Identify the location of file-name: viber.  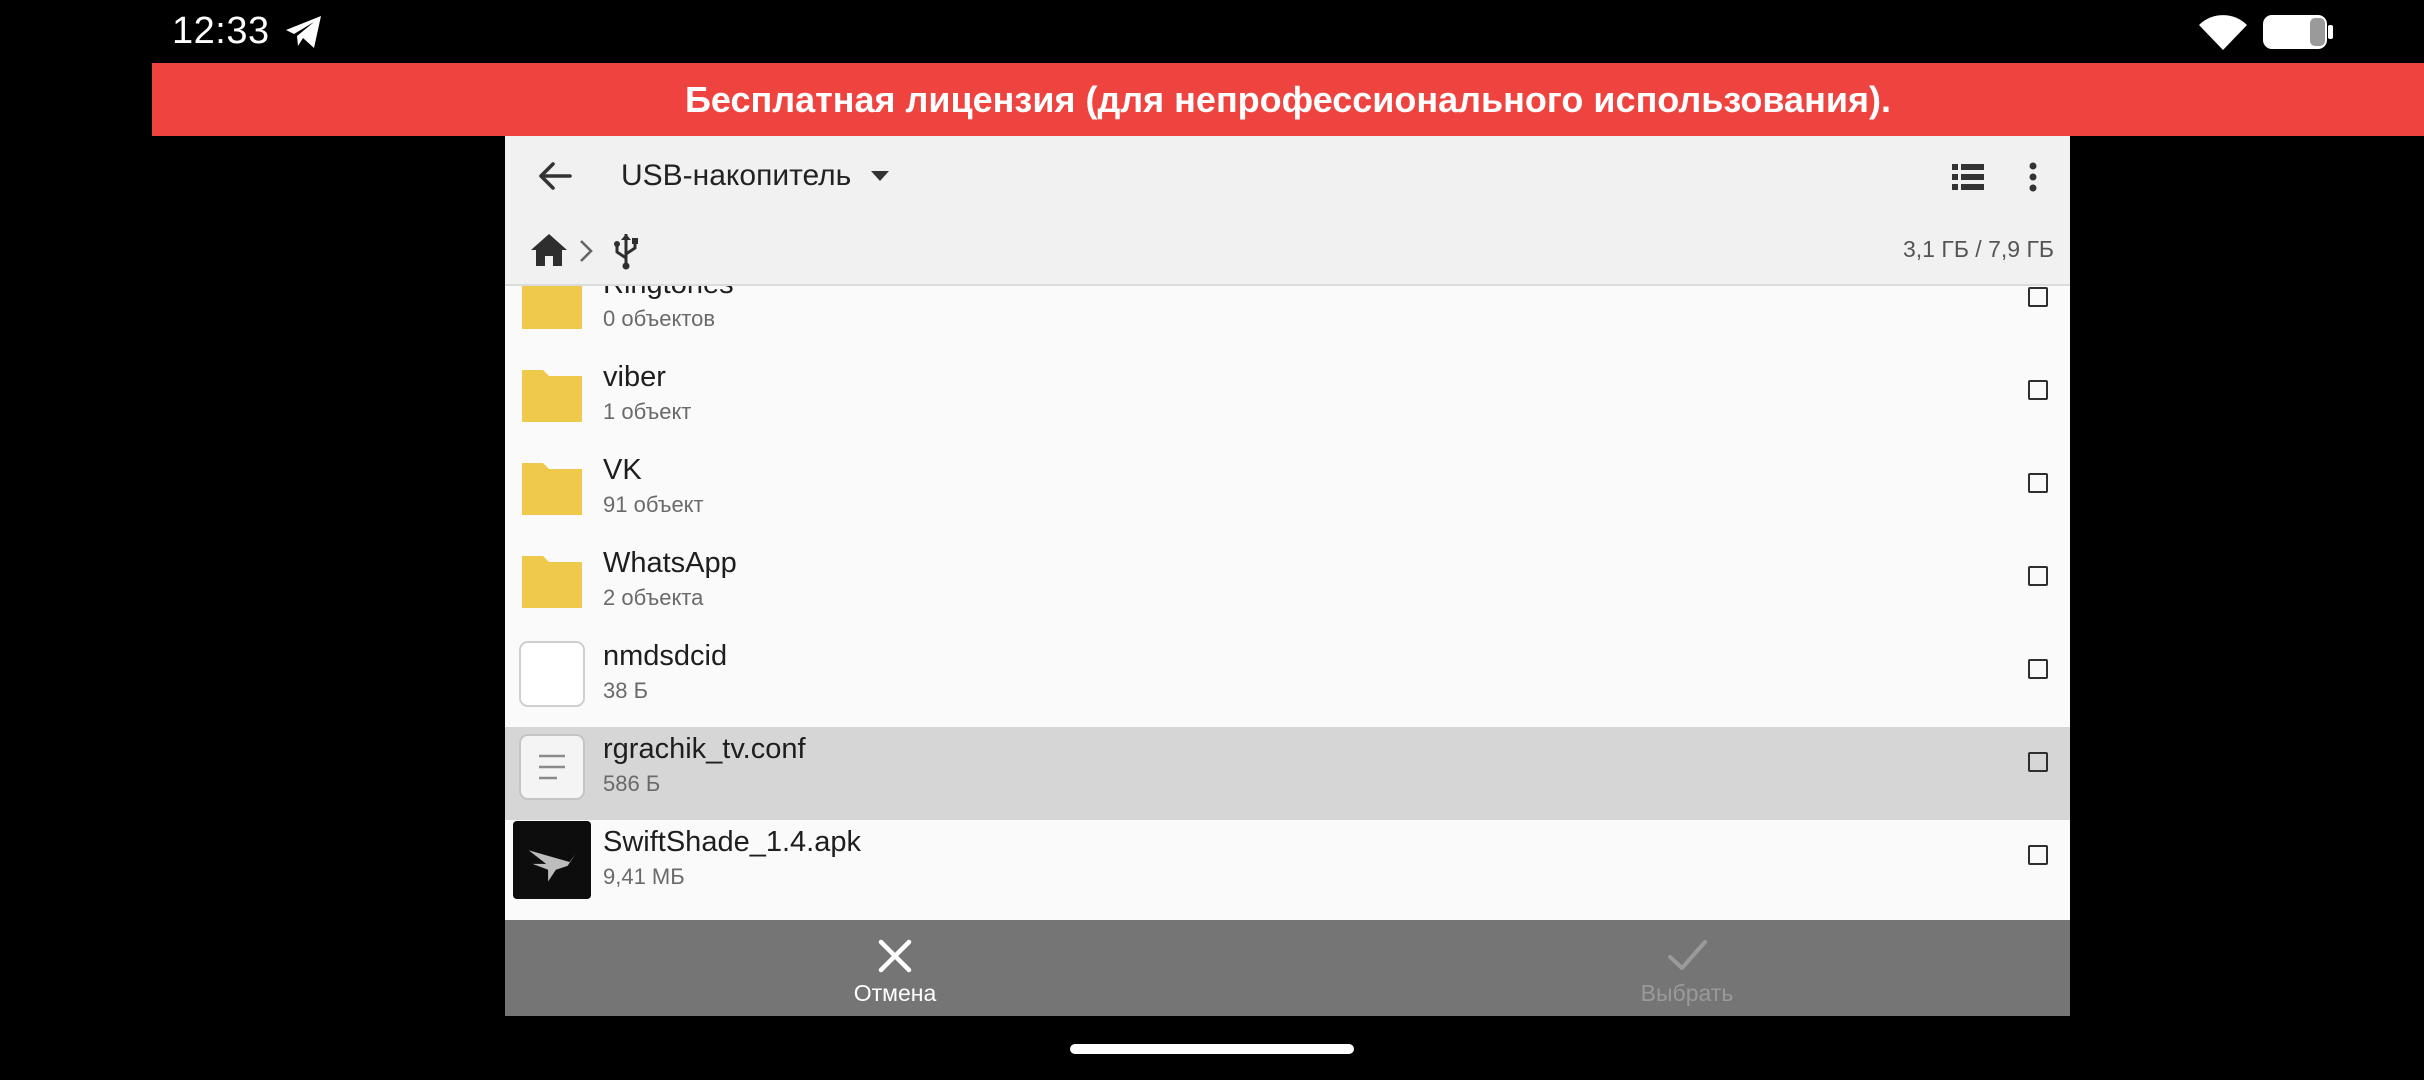
(634, 377).